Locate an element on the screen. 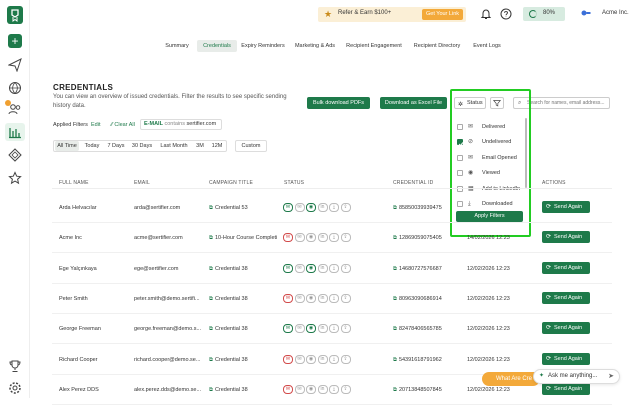  star-icon is located at coordinates (15, 178).